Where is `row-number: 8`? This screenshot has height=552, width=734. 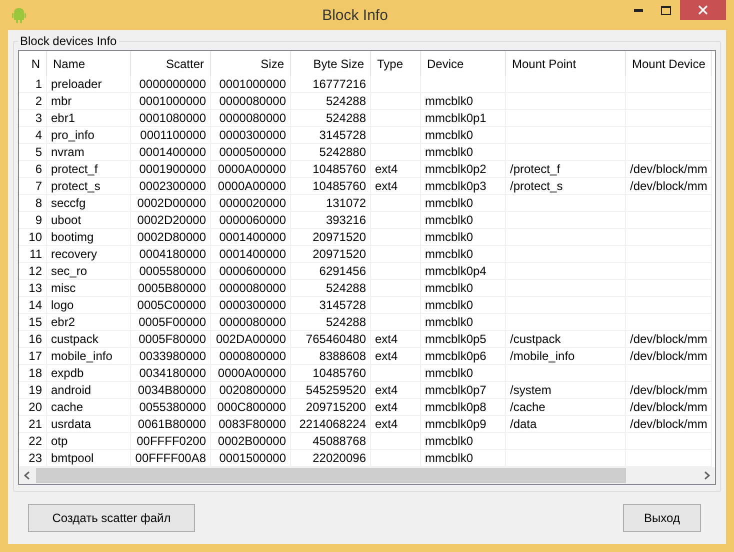 row-number: 8 is located at coordinates (33, 203).